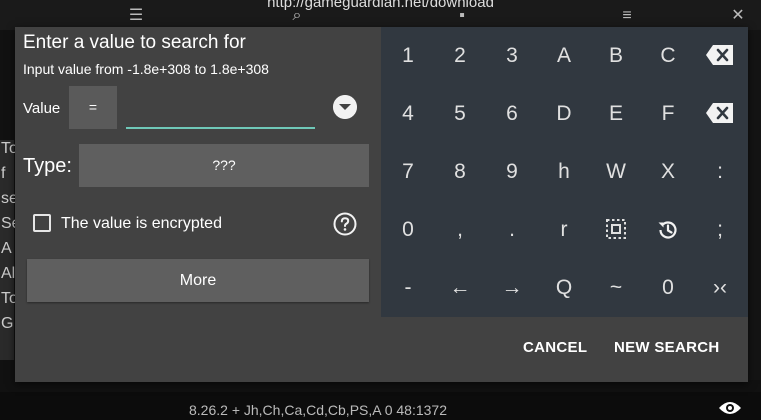  What do you see at coordinates (754, 205) in the screenshot?
I see `background-right-strip` at bounding box center [754, 205].